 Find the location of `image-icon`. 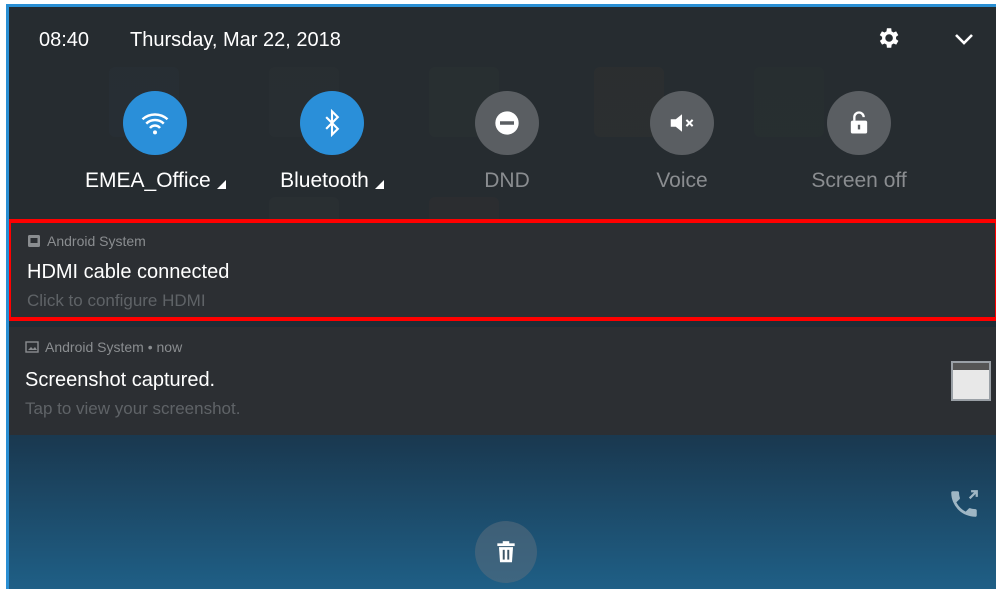

image-icon is located at coordinates (32, 347).